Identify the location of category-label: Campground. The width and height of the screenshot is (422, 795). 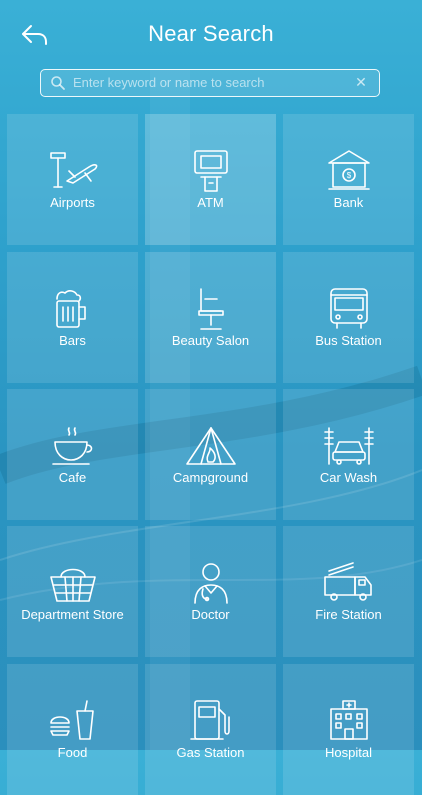
(210, 477).